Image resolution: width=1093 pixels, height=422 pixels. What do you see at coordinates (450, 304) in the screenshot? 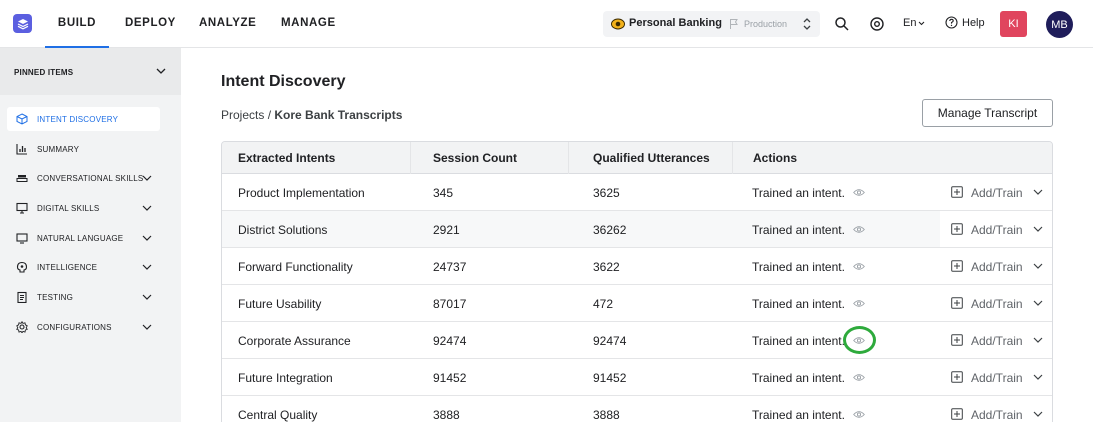
I see `session-count: 87017` at bounding box center [450, 304].